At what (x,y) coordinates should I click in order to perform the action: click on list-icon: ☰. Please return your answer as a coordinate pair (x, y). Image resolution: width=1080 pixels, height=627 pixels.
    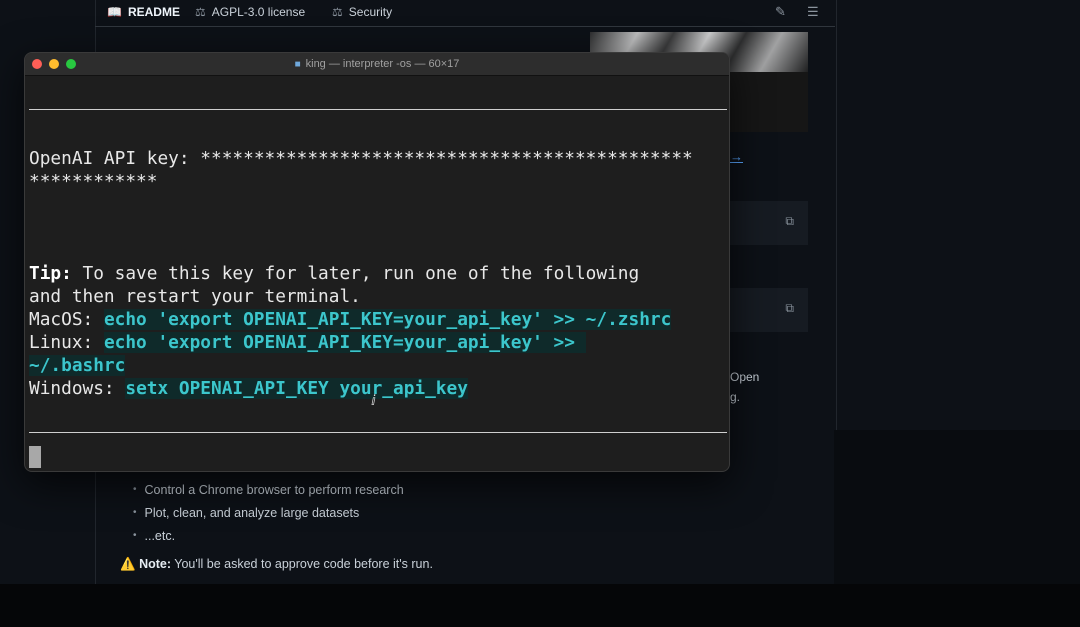
    Looking at the image, I should click on (813, 12).